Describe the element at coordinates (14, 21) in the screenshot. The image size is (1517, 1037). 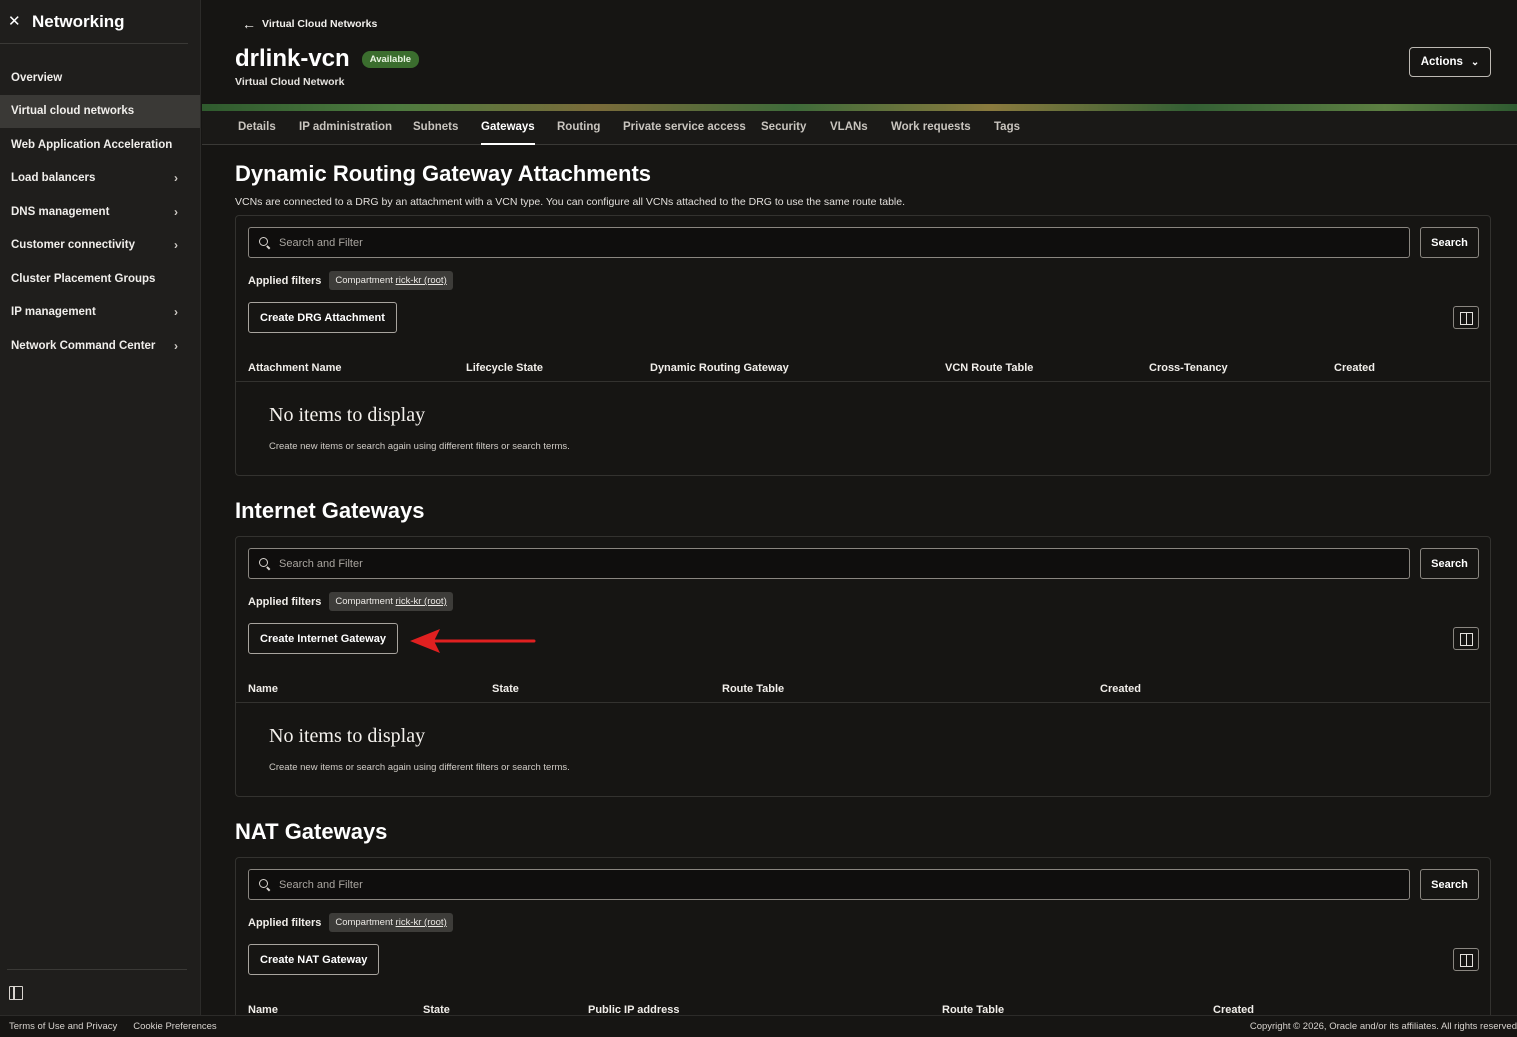
I see `networking-icon: ✕` at that location.